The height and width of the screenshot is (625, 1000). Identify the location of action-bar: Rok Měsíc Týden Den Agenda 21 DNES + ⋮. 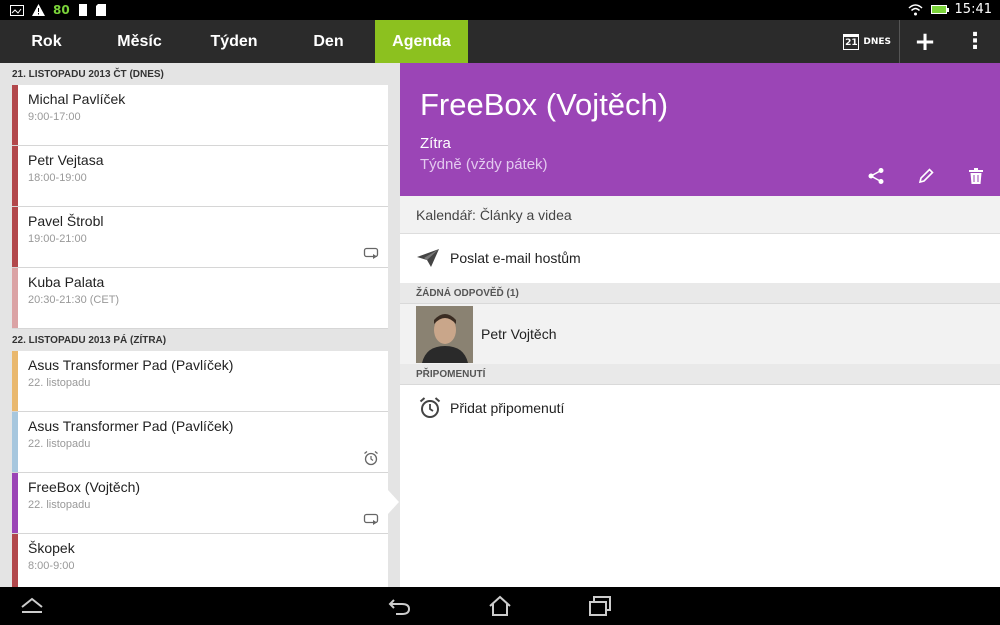
(500, 41).